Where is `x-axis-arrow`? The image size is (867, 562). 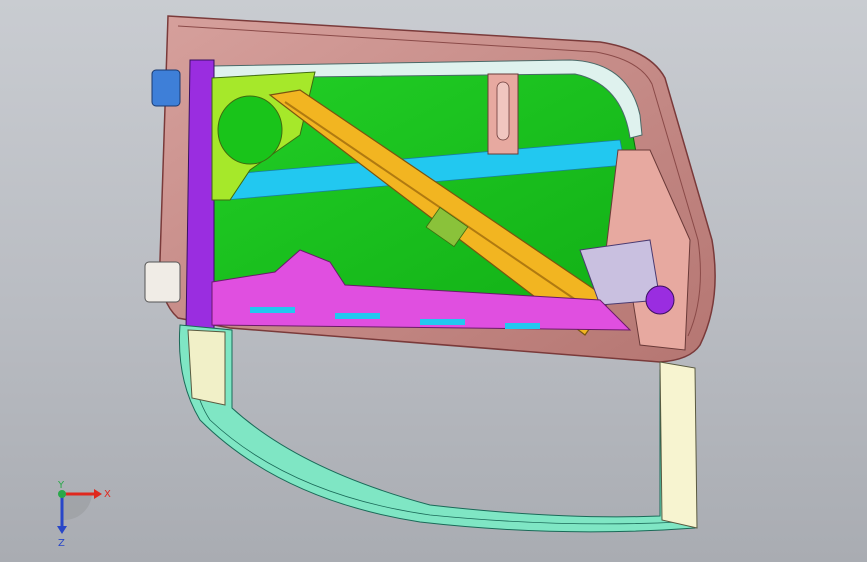
x-axis-arrow is located at coordinates (98, 494).